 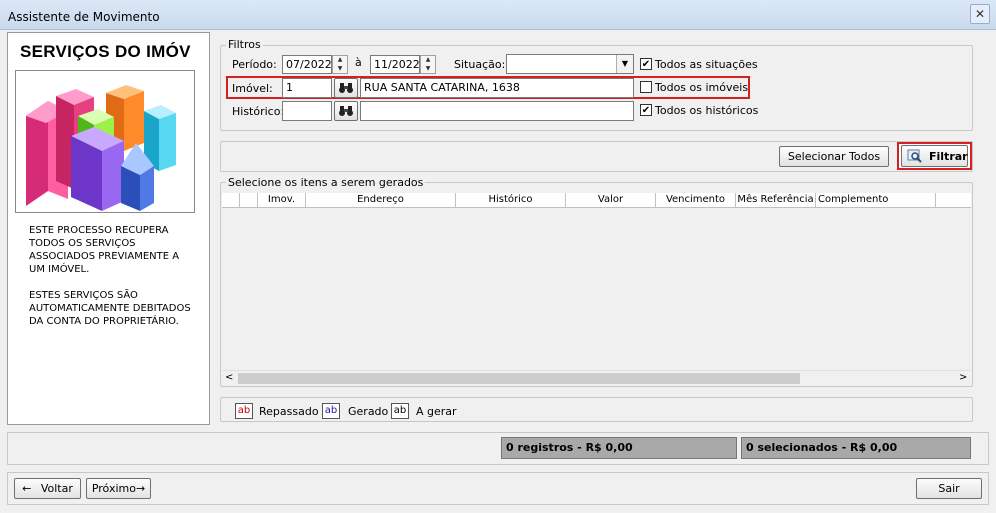 What do you see at coordinates (776, 200) in the screenshot?
I see `grid-col-mes-referencia: Mês Referência` at bounding box center [776, 200].